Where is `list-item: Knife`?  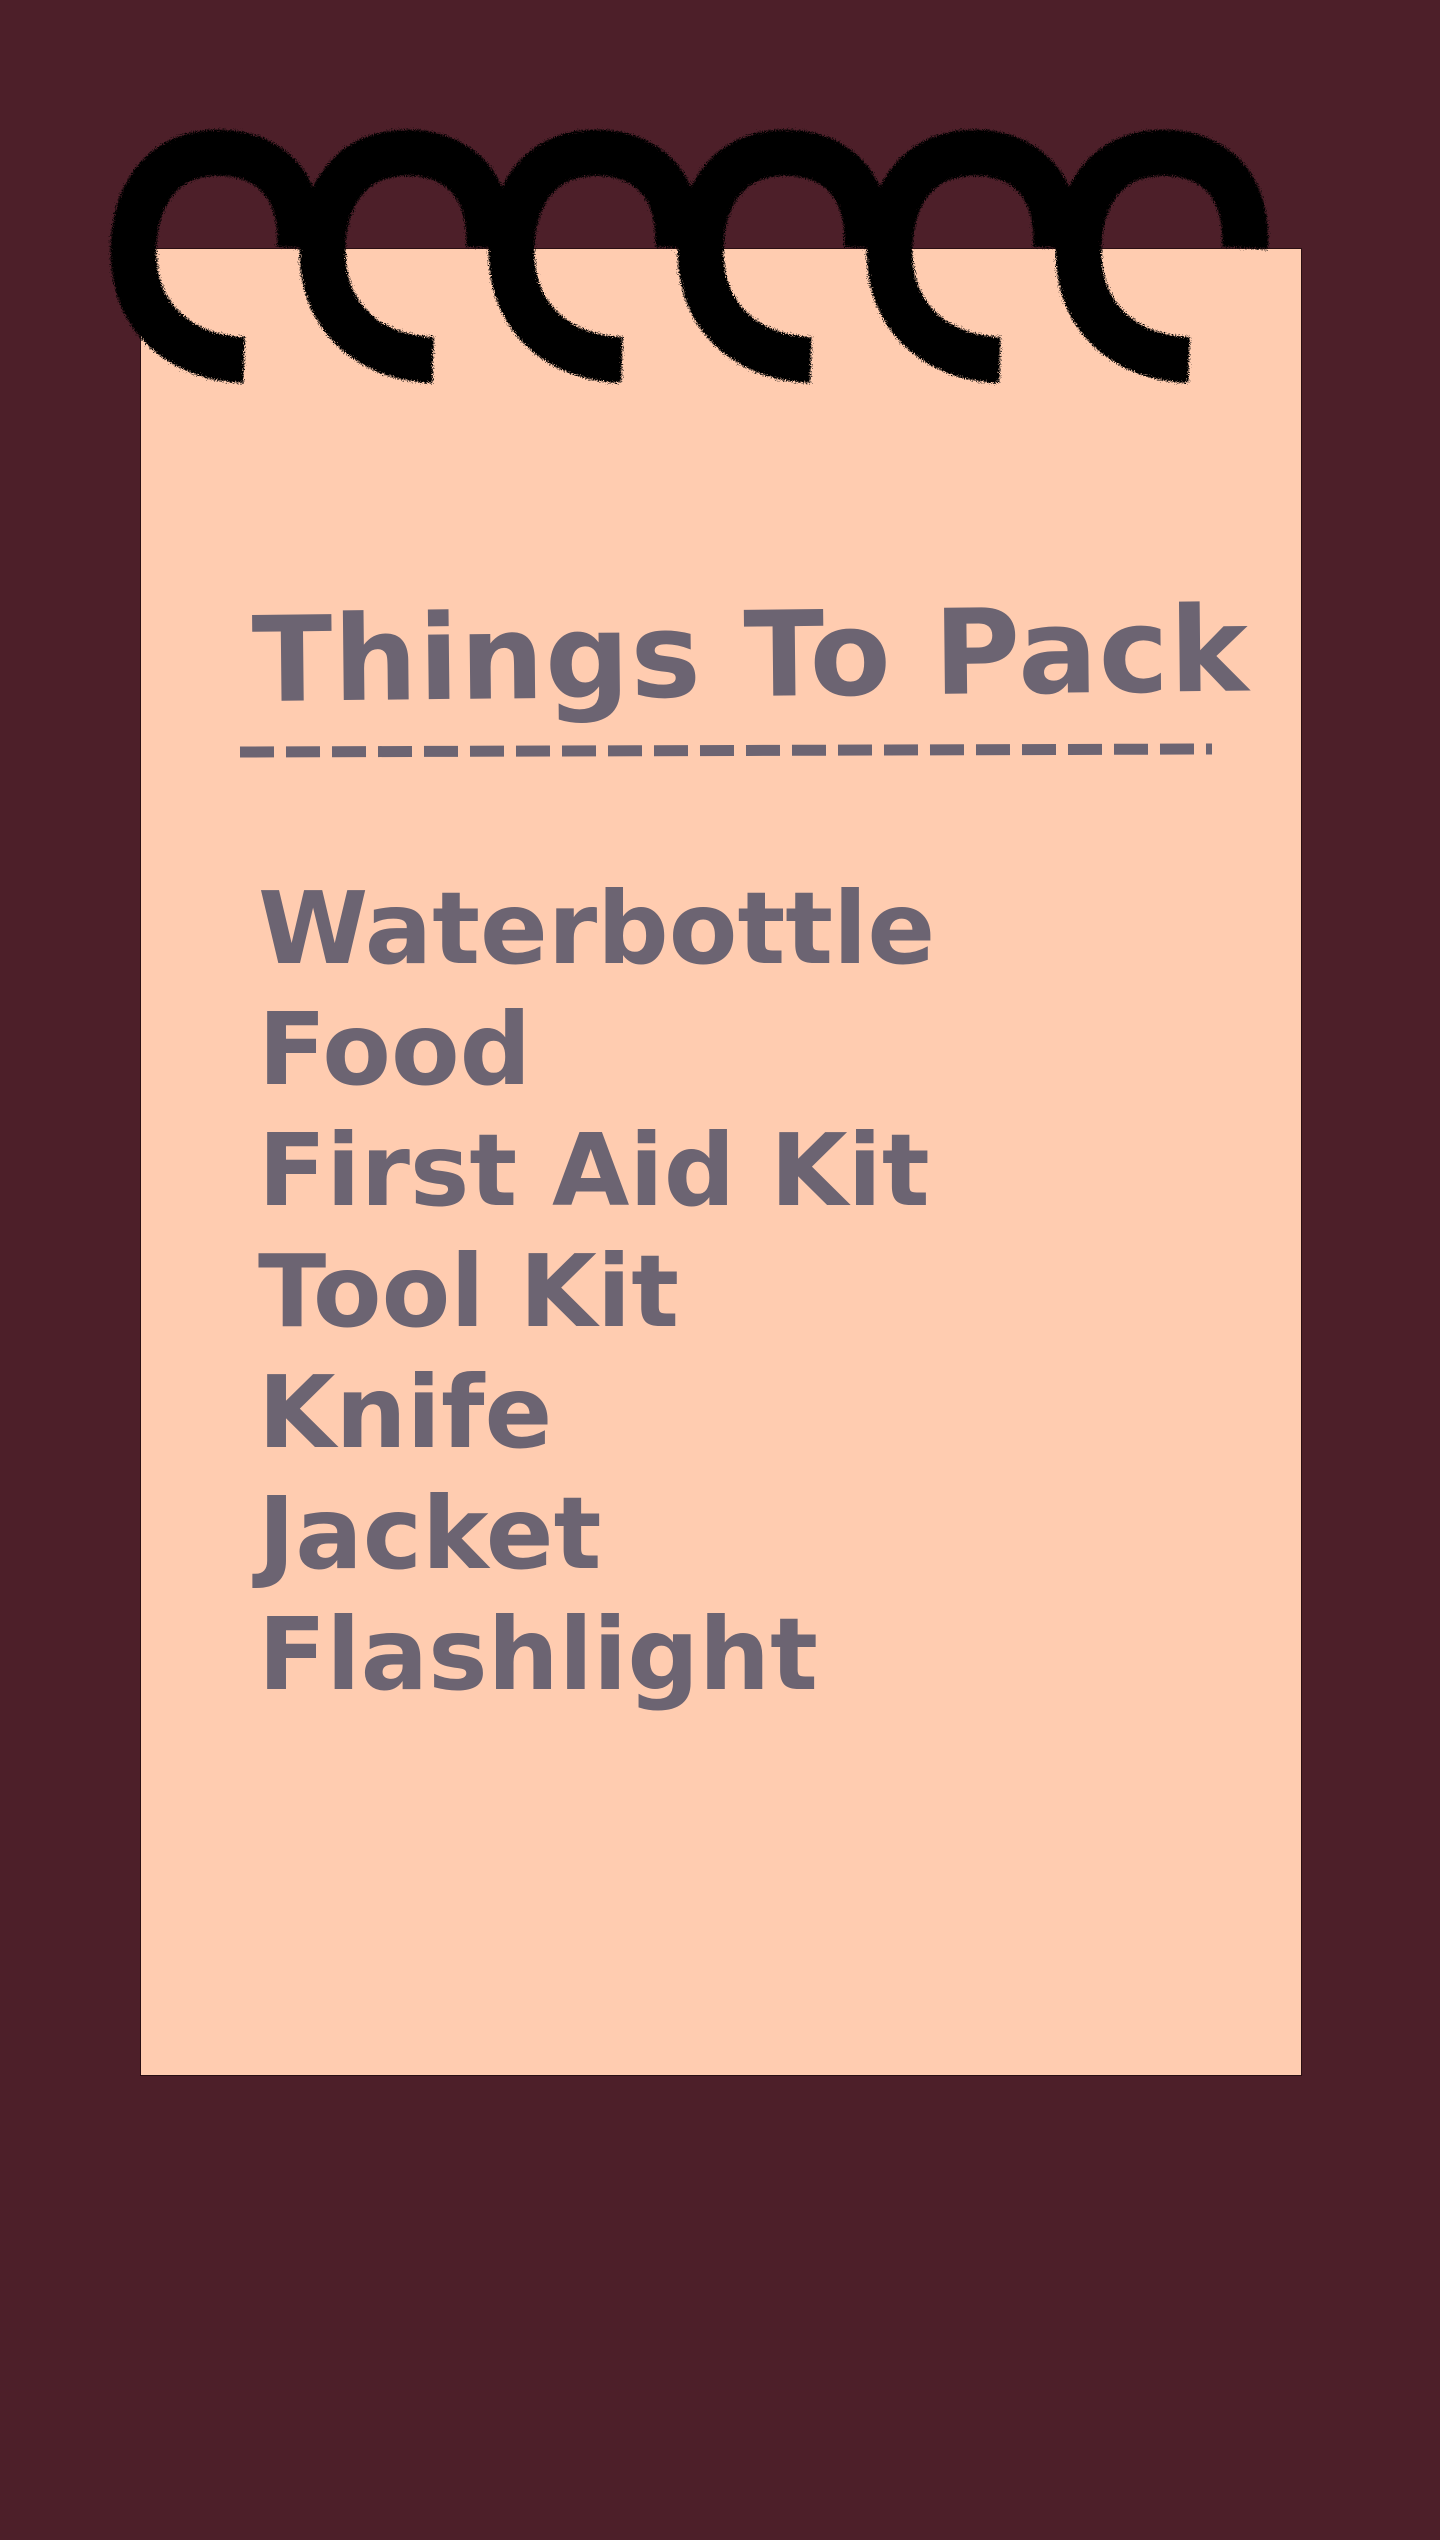
list-item: Knife is located at coordinates (405, 1412).